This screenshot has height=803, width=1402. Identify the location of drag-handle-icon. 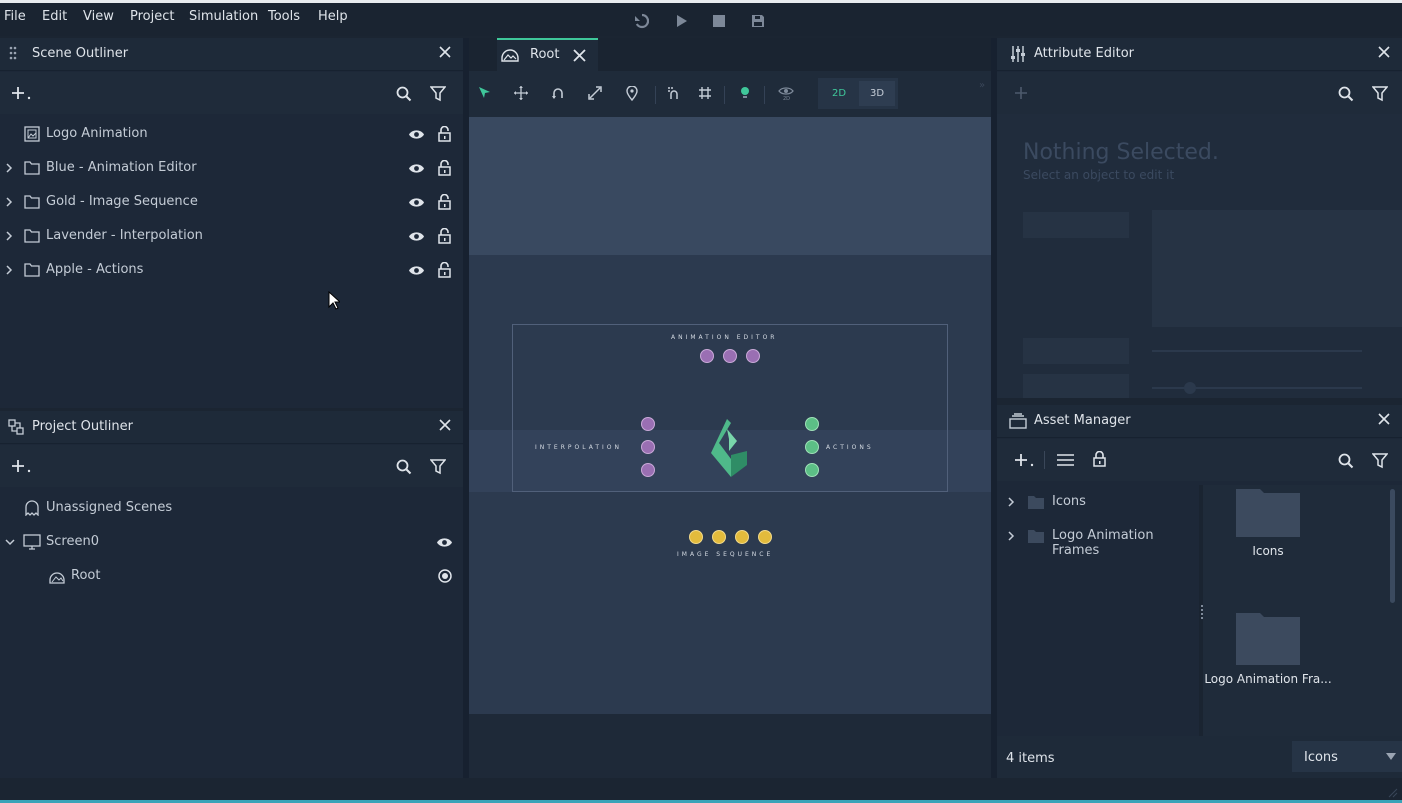
(13, 54).